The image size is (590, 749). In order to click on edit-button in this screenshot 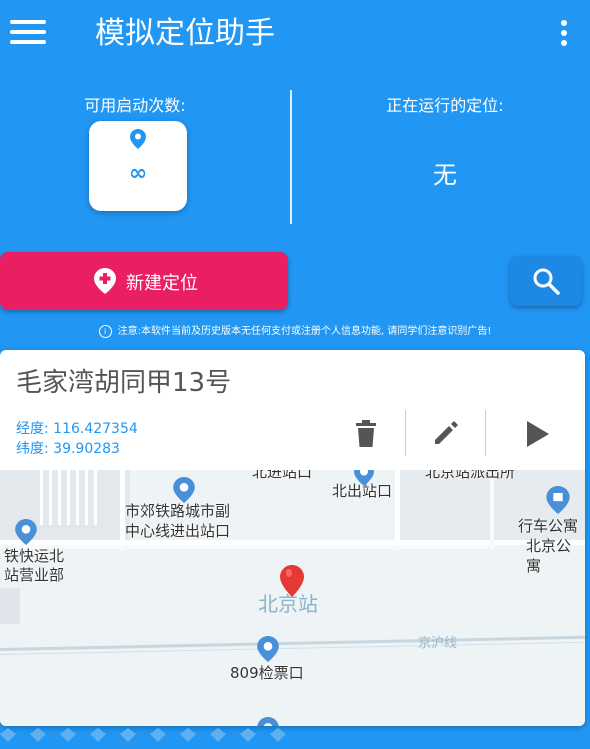, I will do `click(446, 433)`.